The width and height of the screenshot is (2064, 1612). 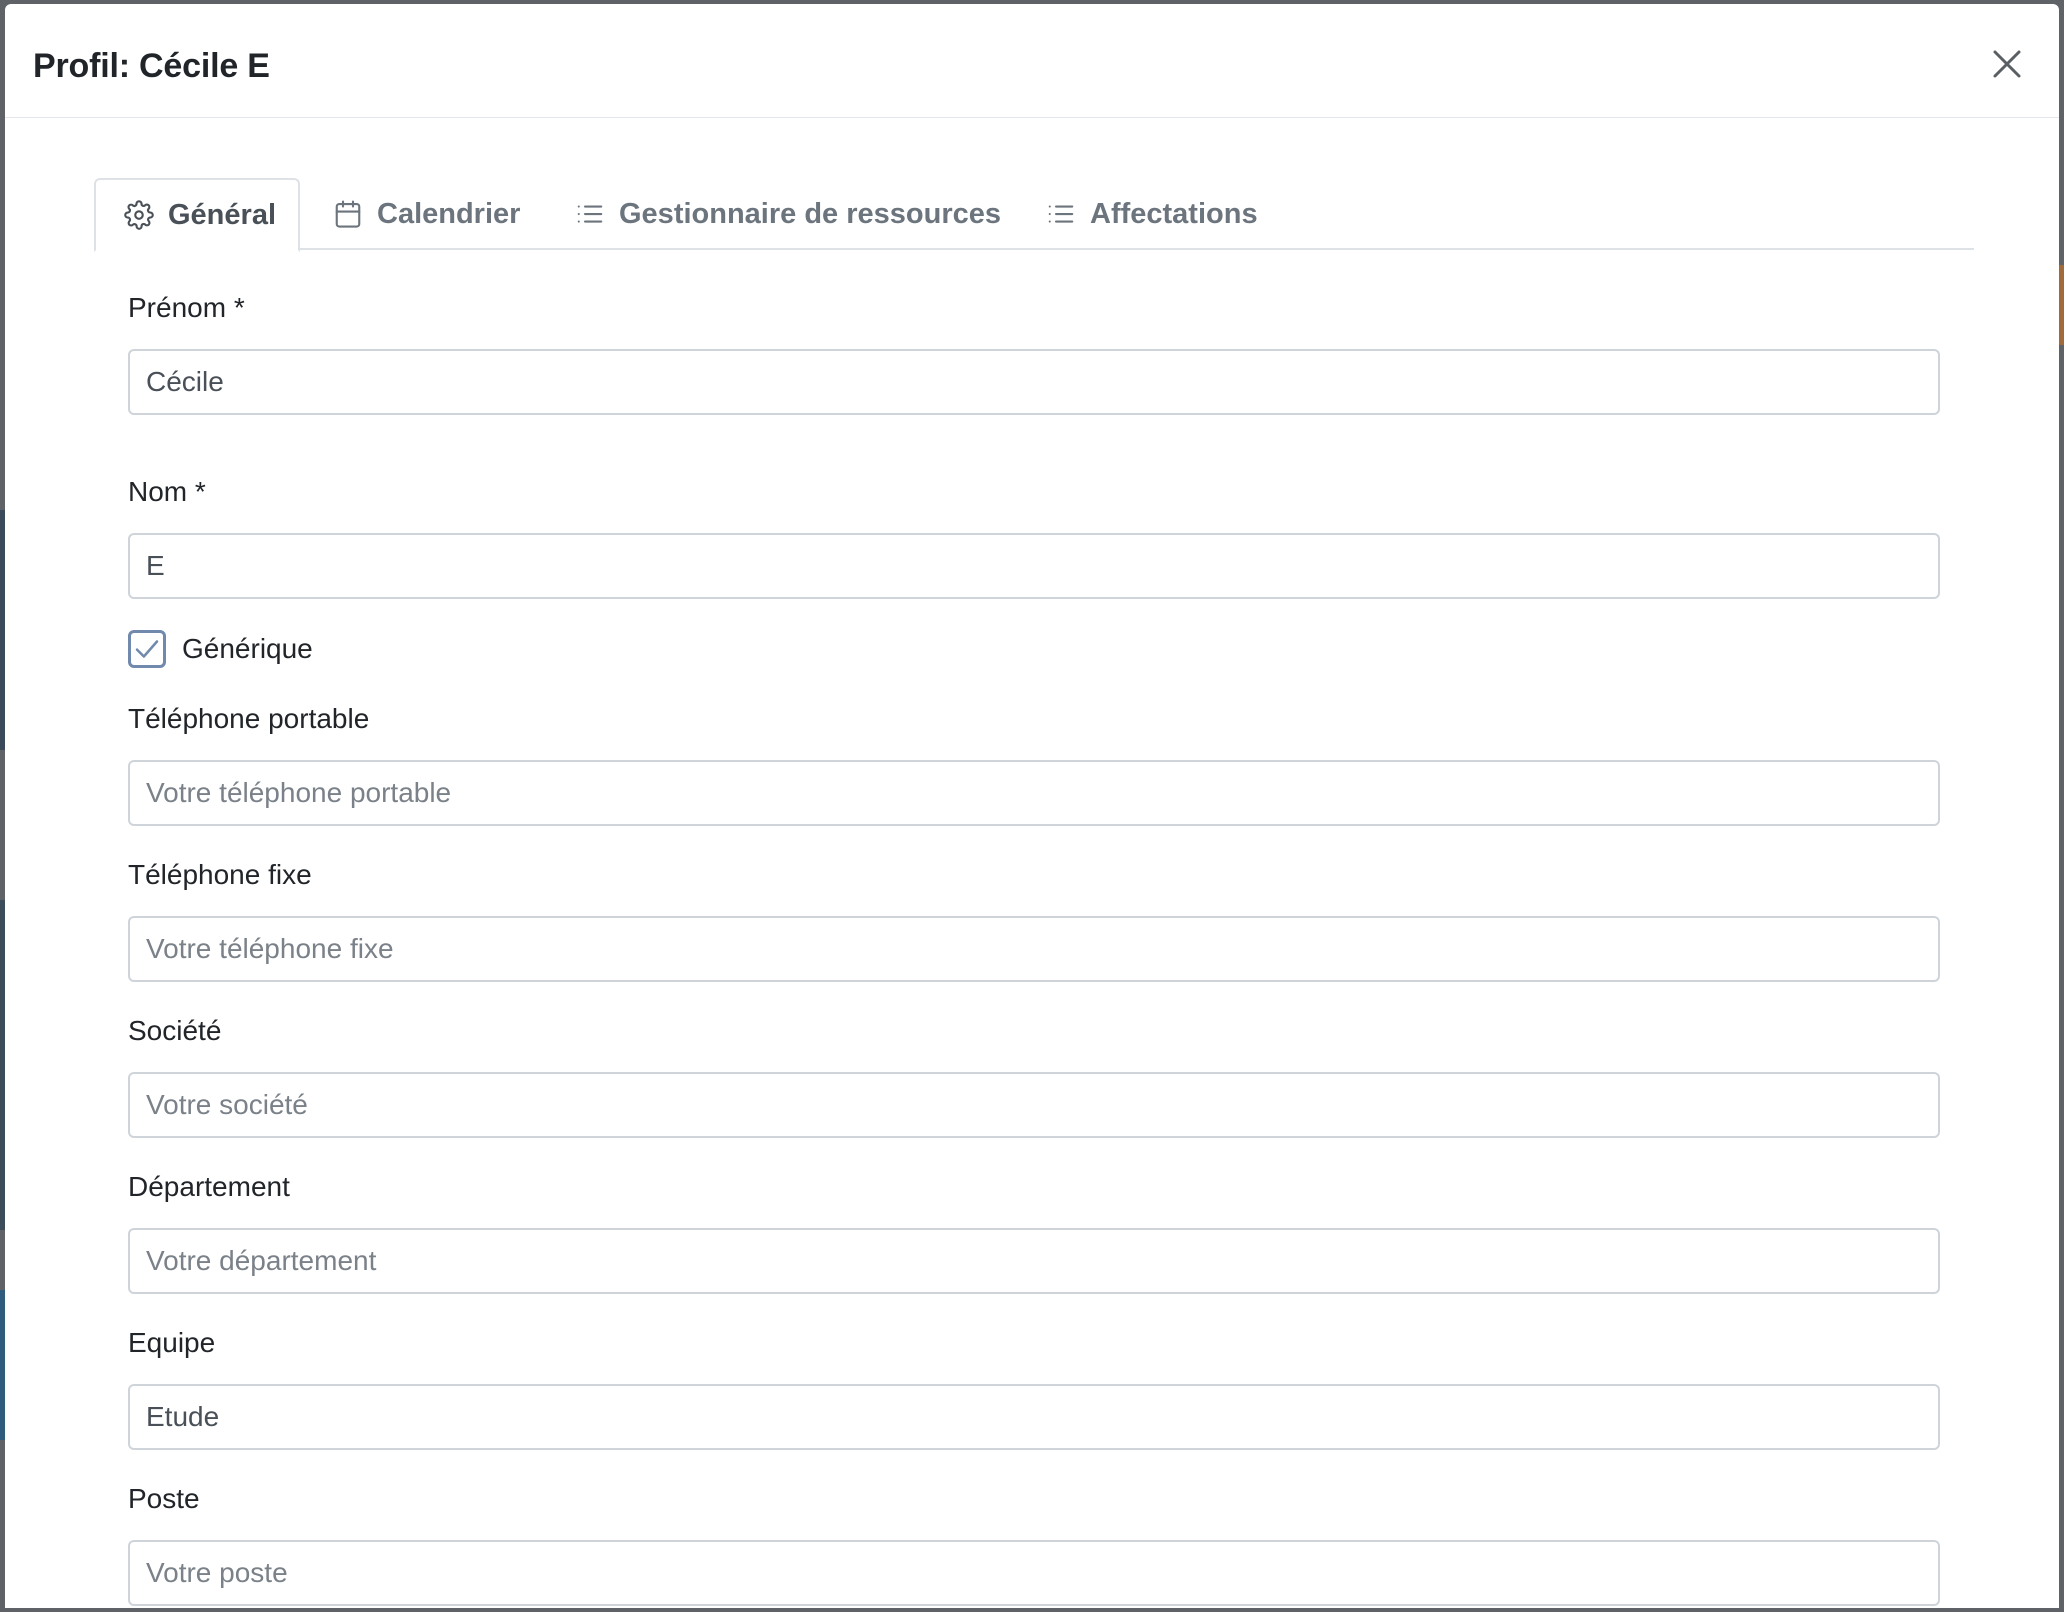 I want to click on prenom-label: Prénom *, so click(x=186, y=307).